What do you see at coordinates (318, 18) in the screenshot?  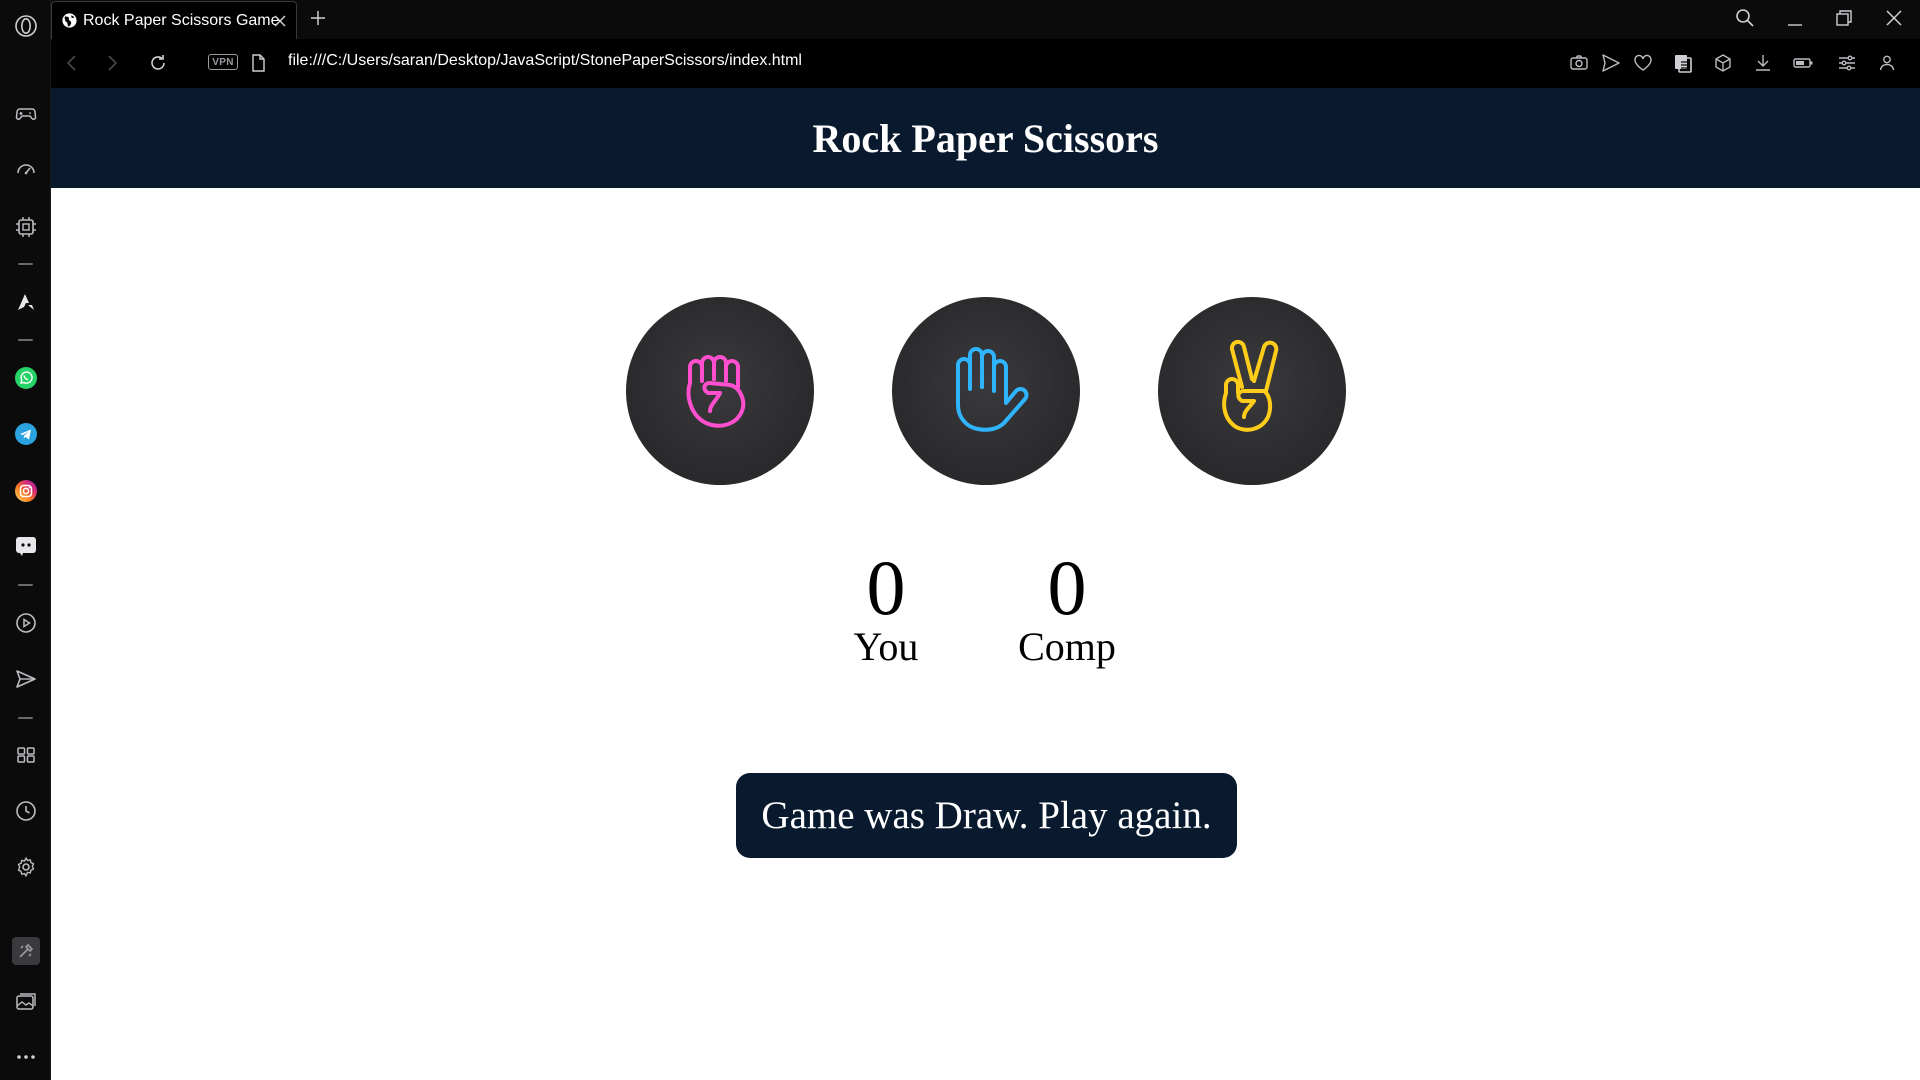 I see `new-tab-icon` at bounding box center [318, 18].